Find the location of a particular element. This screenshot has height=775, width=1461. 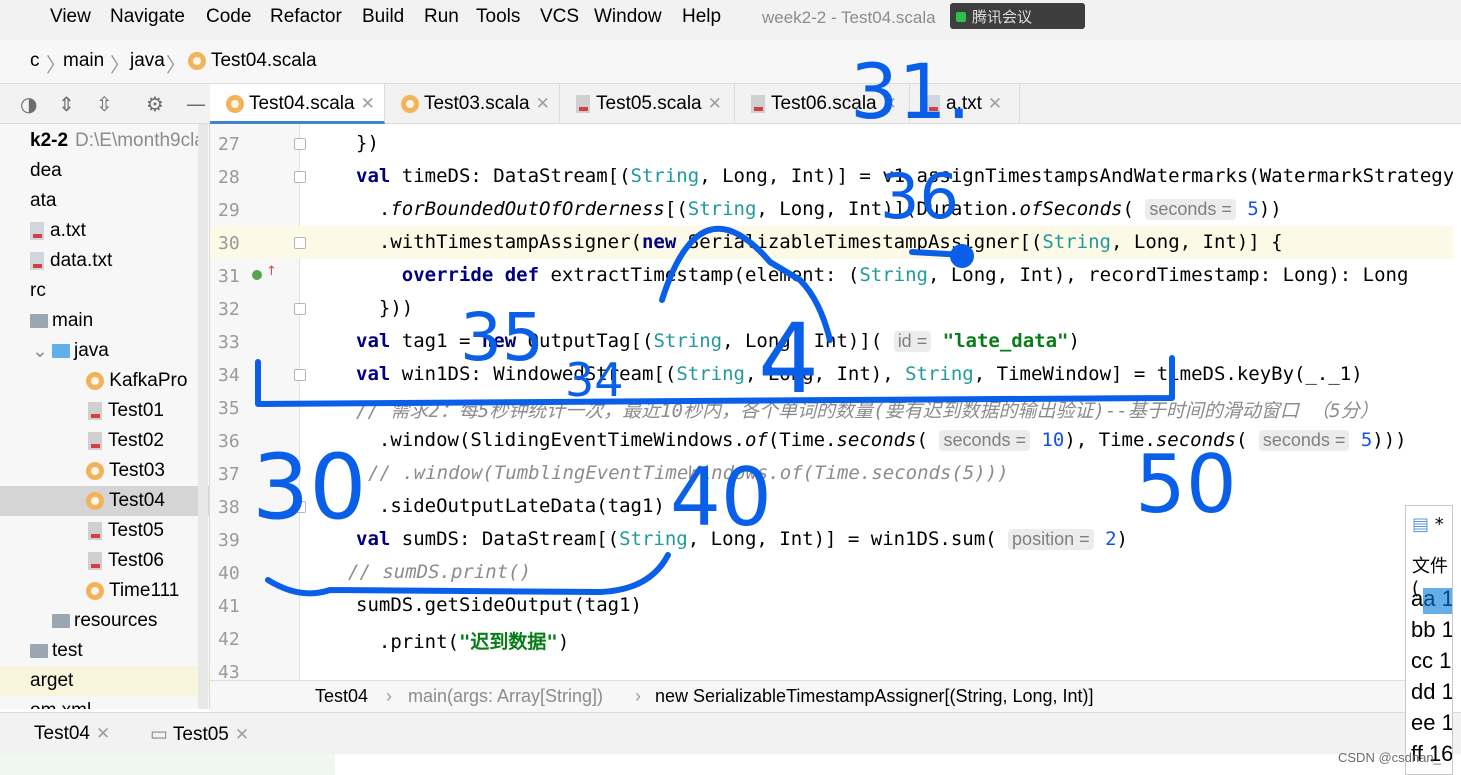

menu-view: View is located at coordinates (70, 17).